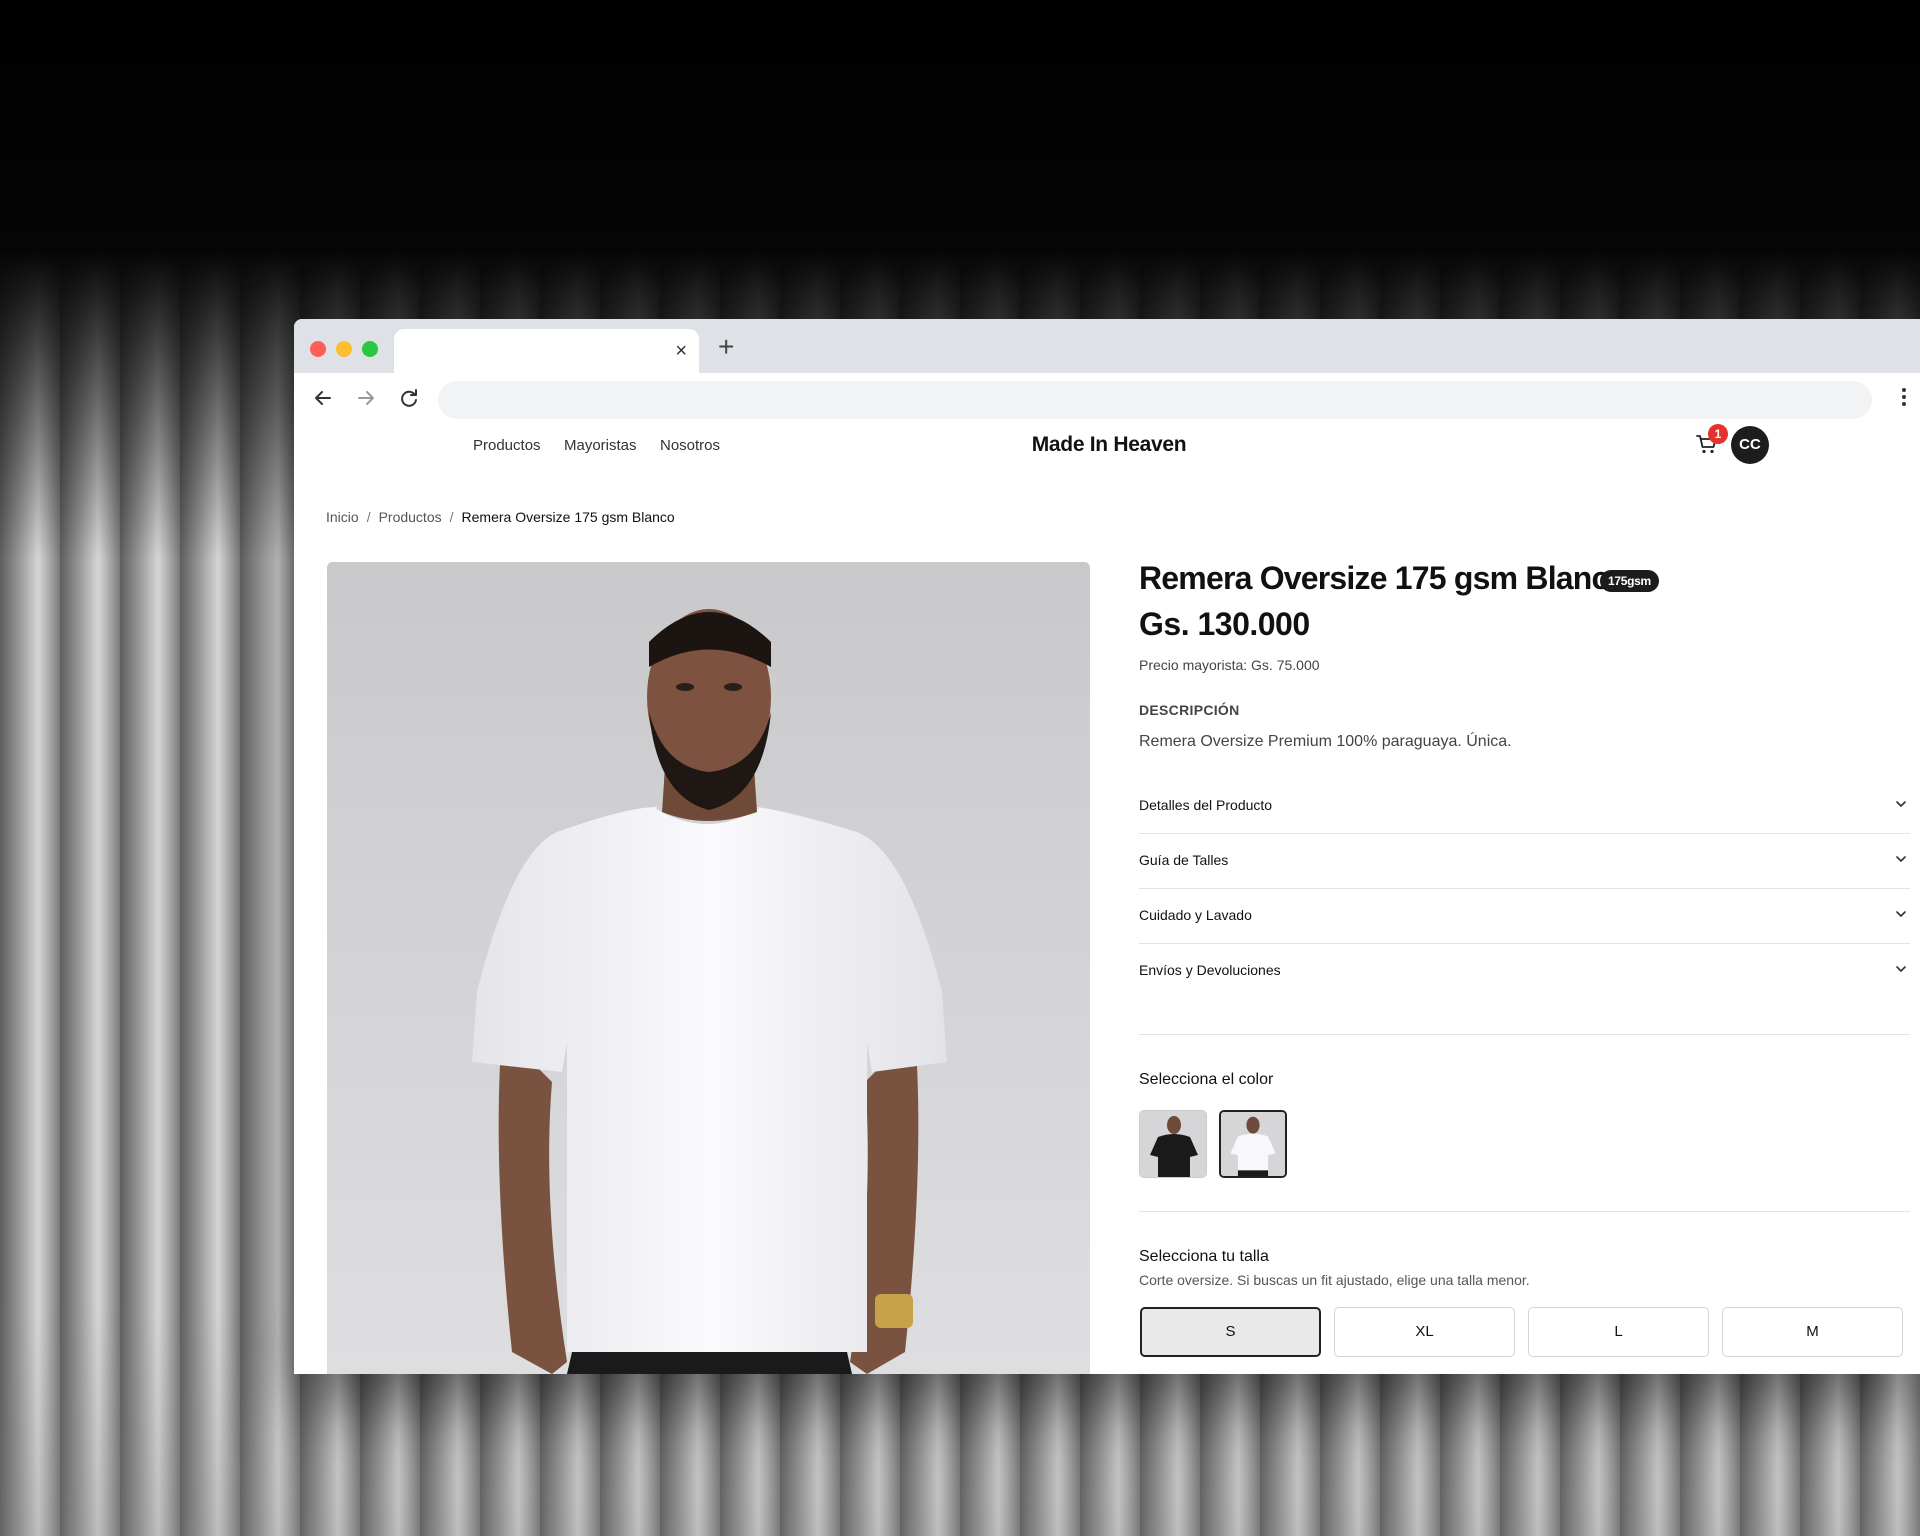 Image resolution: width=1920 pixels, height=1536 pixels. What do you see at coordinates (568, 517) in the screenshot?
I see `breadcrumb-current: Remera Oversize 175 gsm Blanco` at bounding box center [568, 517].